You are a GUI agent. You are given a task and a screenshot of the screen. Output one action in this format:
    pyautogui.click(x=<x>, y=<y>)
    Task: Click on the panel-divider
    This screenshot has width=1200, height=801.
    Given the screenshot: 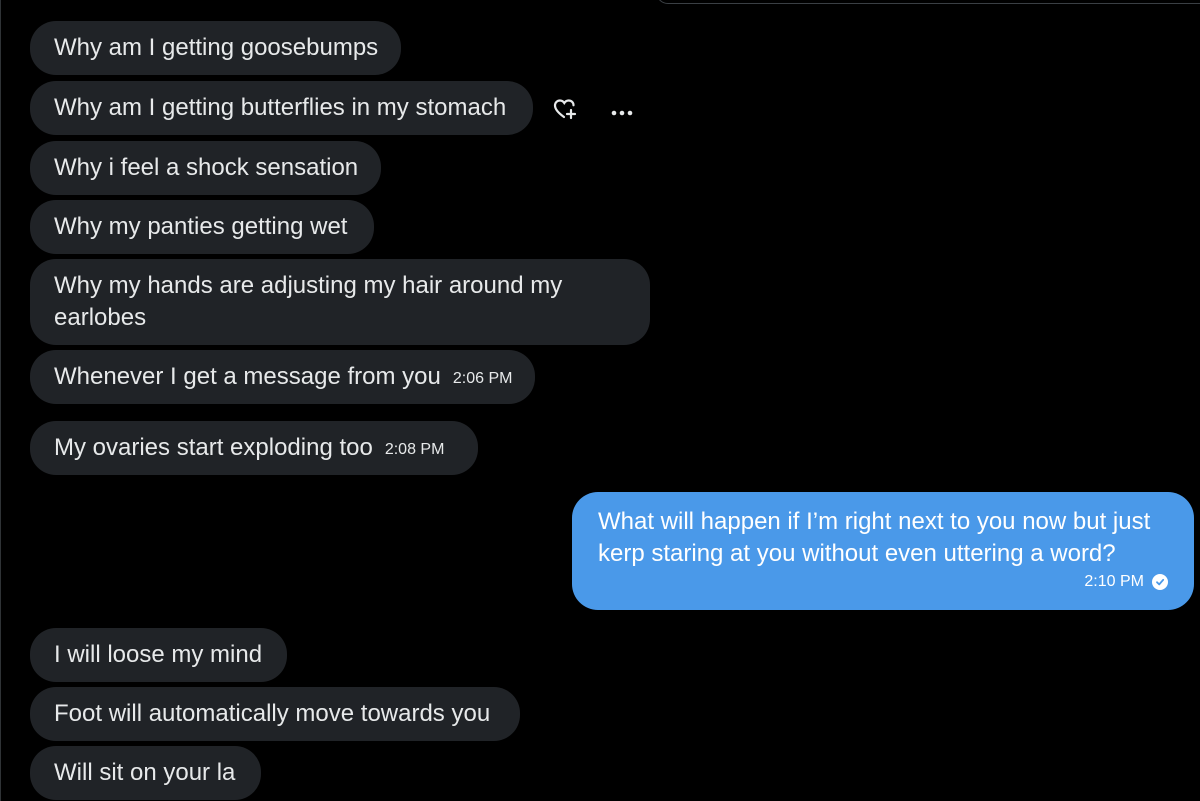 What is the action you would take?
    pyautogui.click(x=0, y=400)
    